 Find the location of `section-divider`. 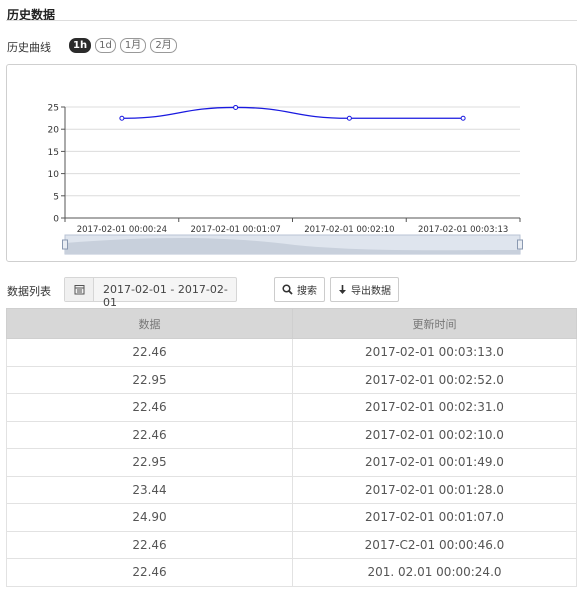

section-divider is located at coordinates (291, 20).